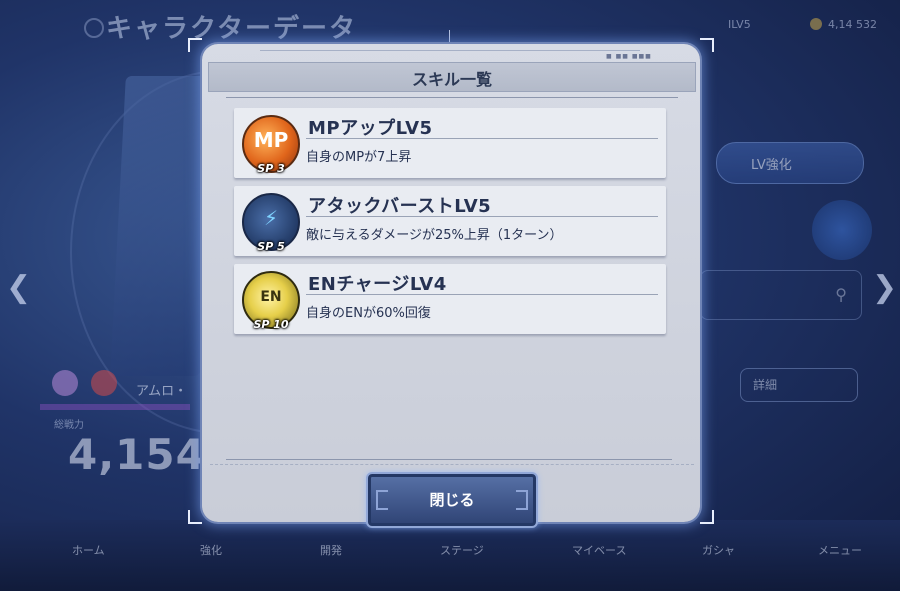 This screenshot has width=900, height=591. Describe the element at coordinates (781, 295) in the screenshot. I see `bg-search-box: ⚲` at that location.